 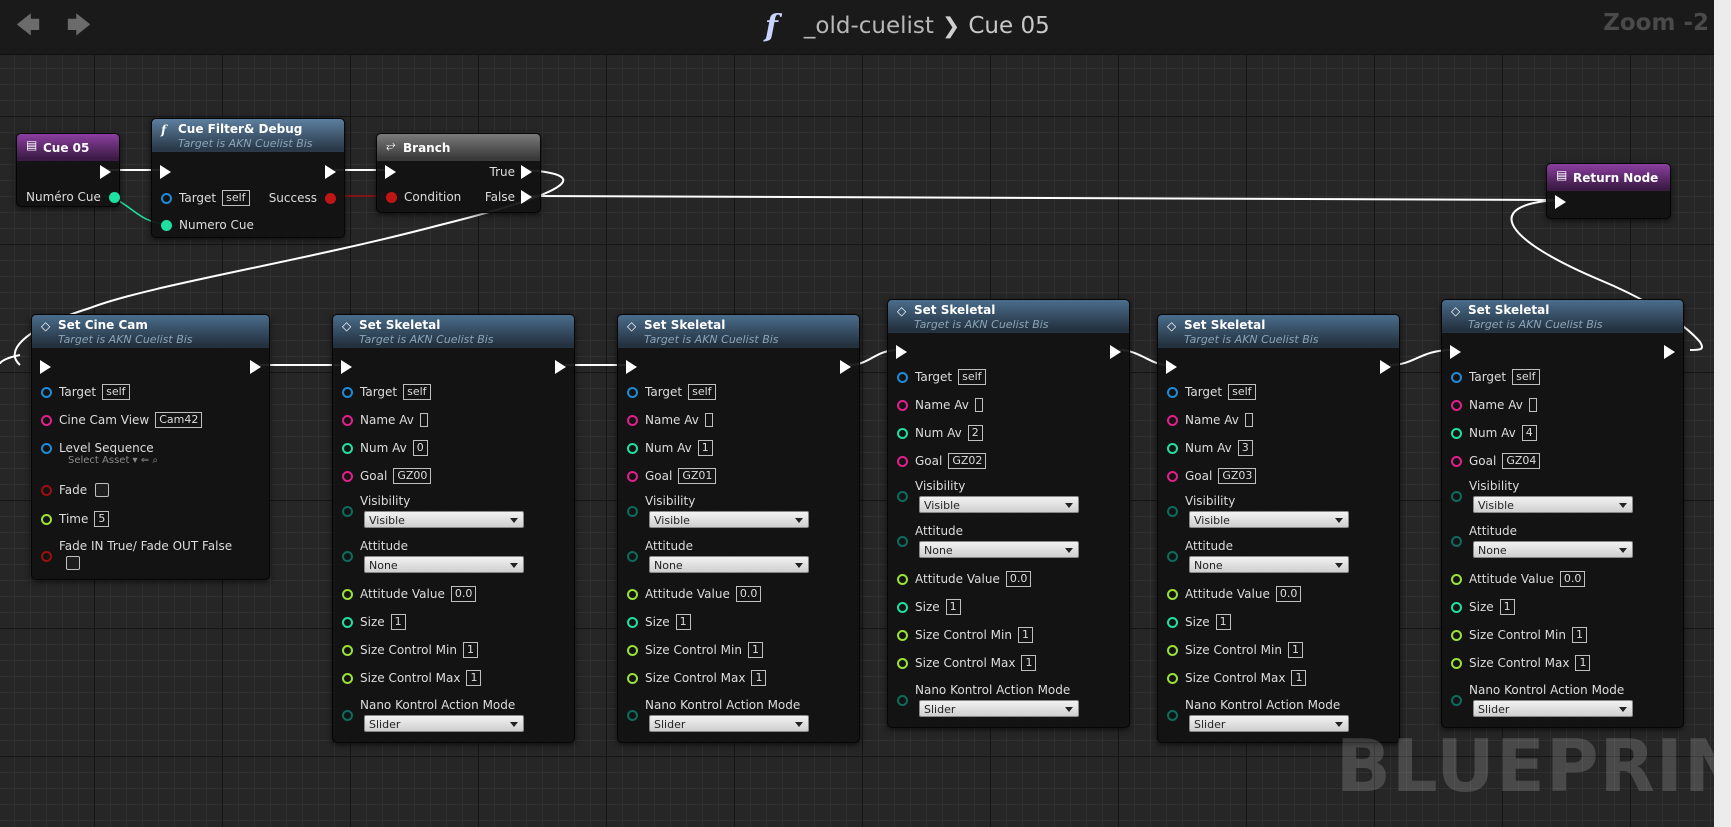 What do you see at coordinates (697, 476) in the screenshot?
I see `goal-field: GZ01` at bounding box center [697, 476].